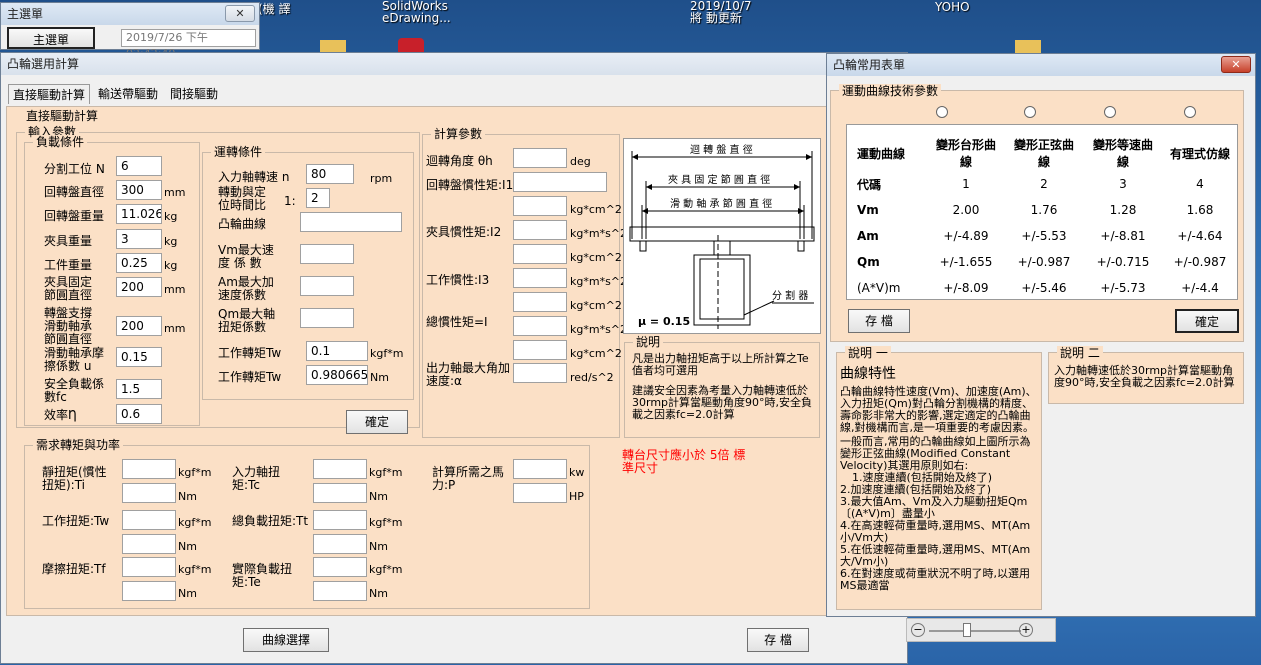 The image size is (1261, 665). Describe the element at coordinates (918, 630) in the screenshot. I see `zoom-out-icon: −` at that location.